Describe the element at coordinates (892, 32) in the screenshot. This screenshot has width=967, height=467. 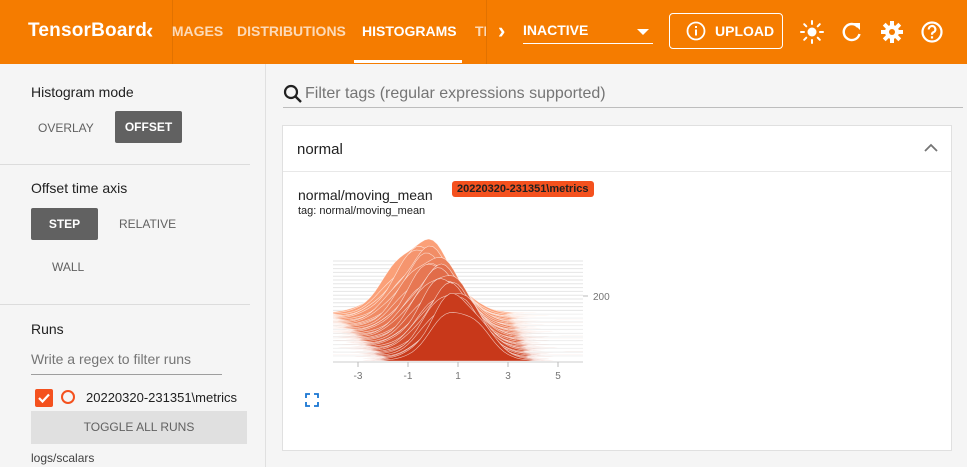
I see `gear-icon` at that location.